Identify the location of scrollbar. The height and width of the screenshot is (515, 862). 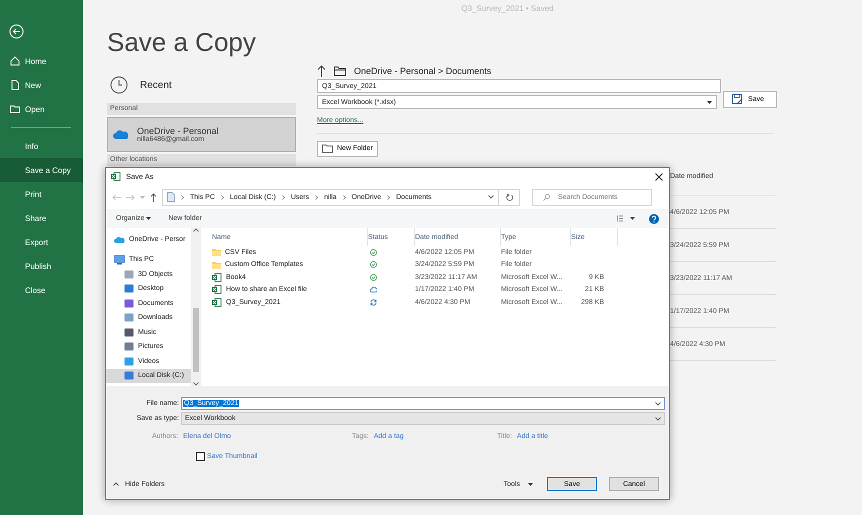
(196, 307).